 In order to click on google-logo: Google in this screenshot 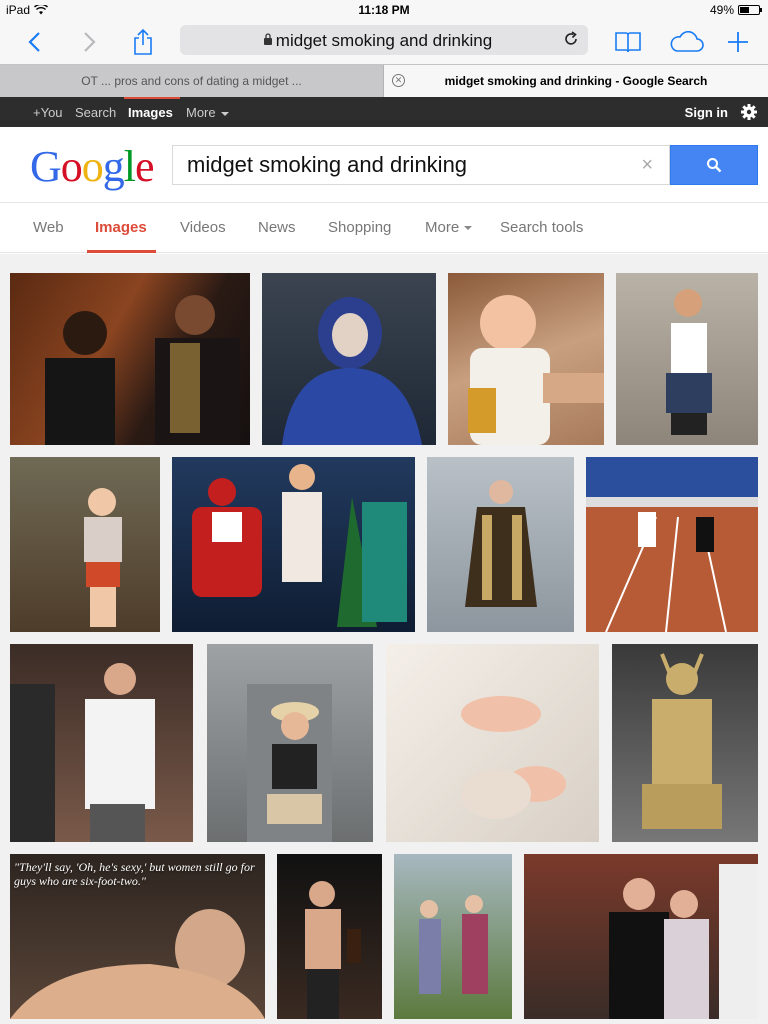, I will do `click(92, 166)`.